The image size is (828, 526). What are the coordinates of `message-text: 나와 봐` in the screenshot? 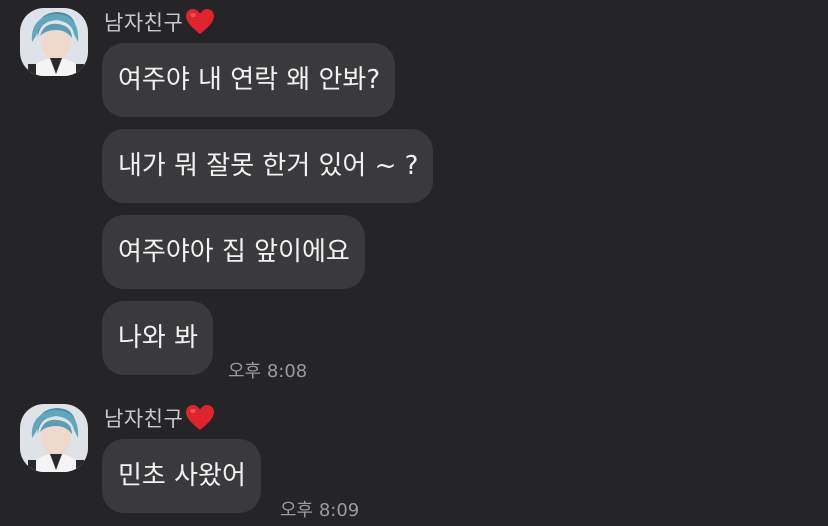 It's located at (158, 338).